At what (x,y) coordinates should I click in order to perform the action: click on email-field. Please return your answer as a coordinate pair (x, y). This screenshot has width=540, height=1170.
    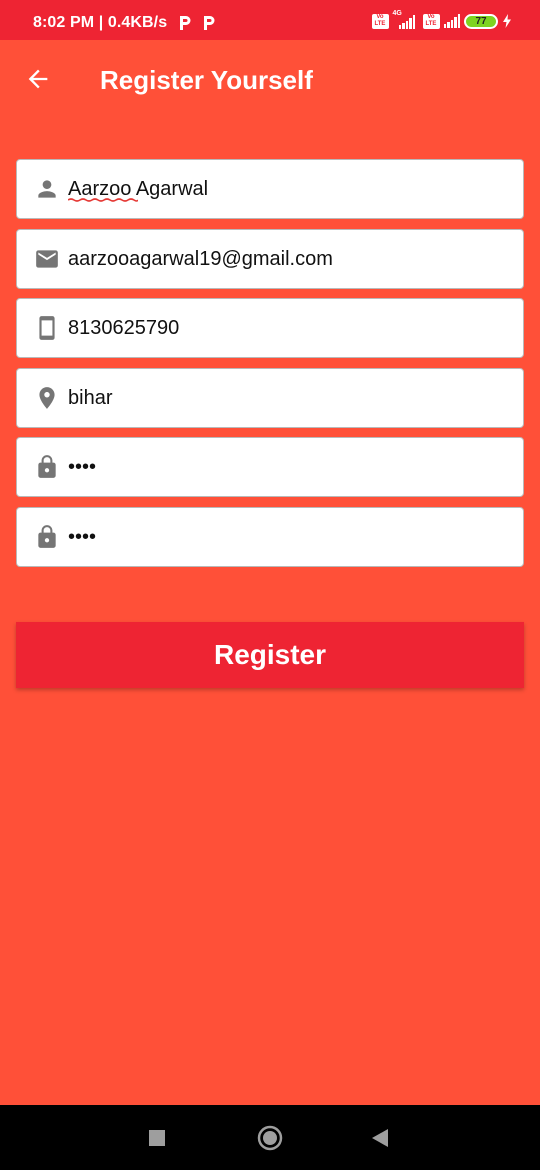
    Looking at the image, I should click on (270, 259).